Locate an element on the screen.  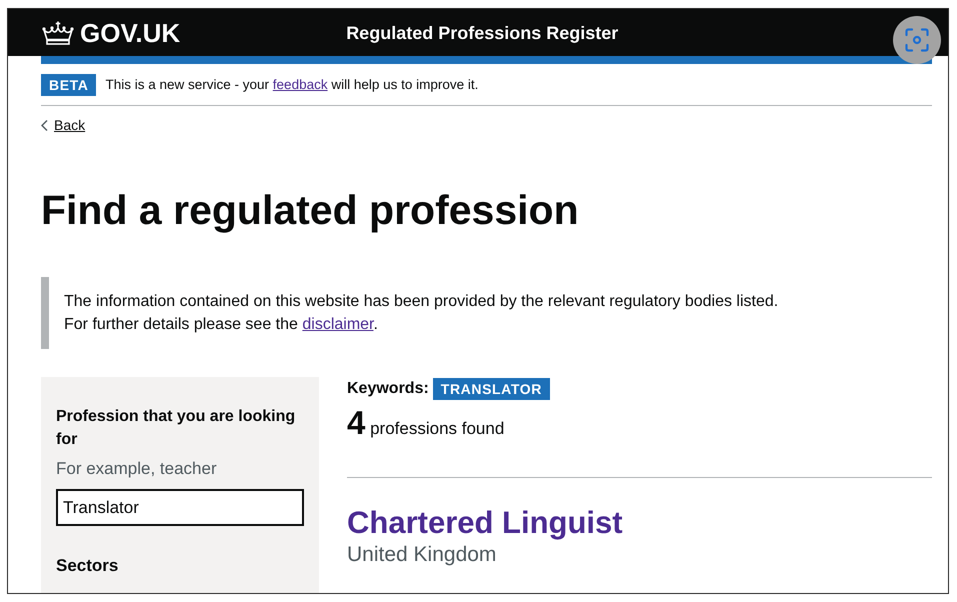
profession-label: Profession that you are looking for is located at coordinates (176, 428).